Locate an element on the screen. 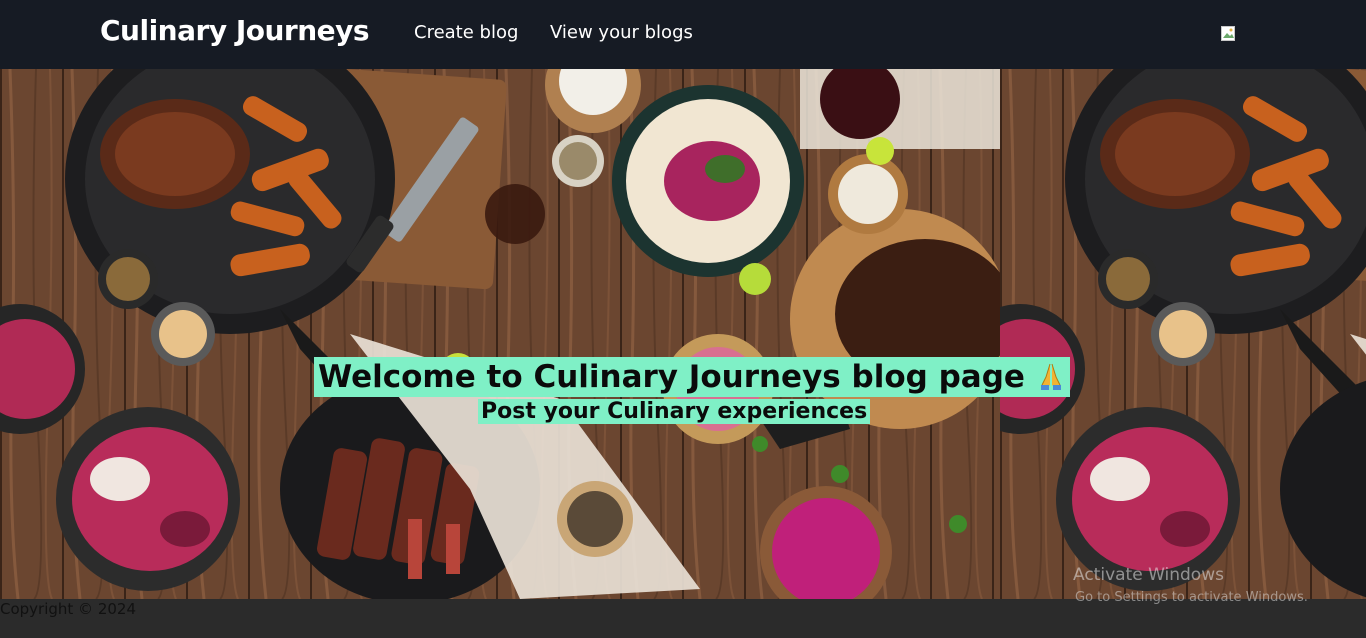 This screenshot has height=638, width=1366. hero-subtitle: Post your Culinary experiences is located at coordinates (674, 411).